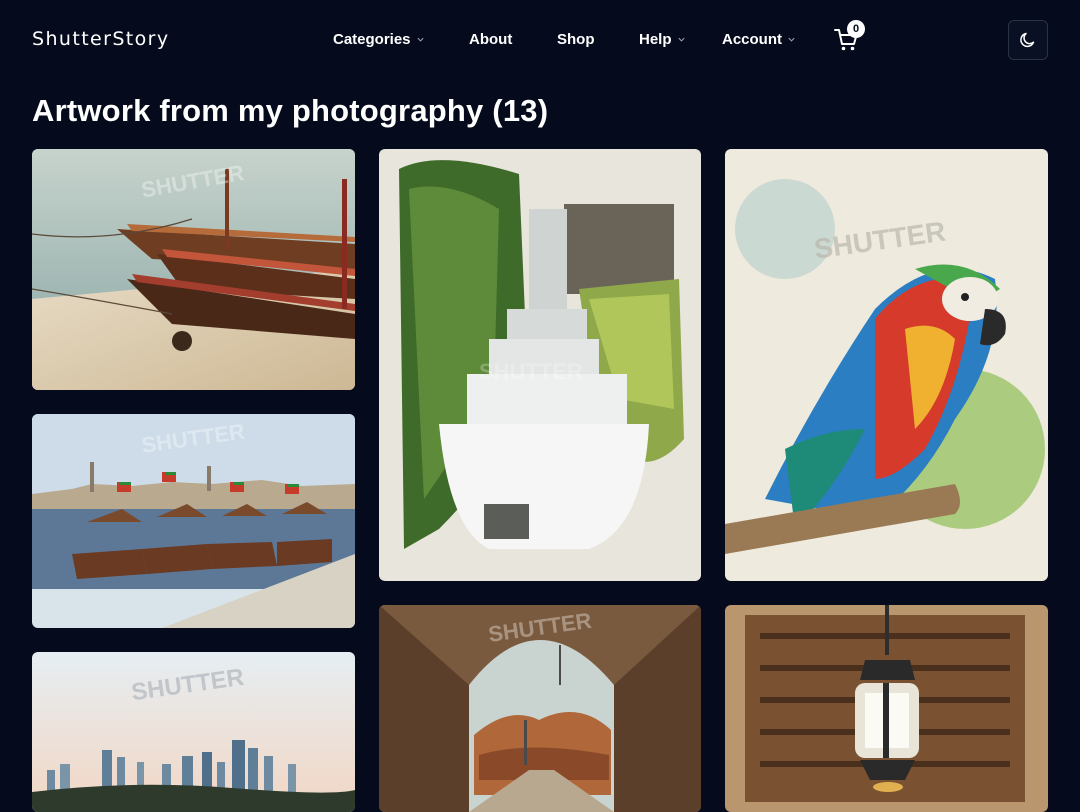 This screenshot has width=1080, height=812. I want to click on nav-categories-label: Categories, so click(372, 39).